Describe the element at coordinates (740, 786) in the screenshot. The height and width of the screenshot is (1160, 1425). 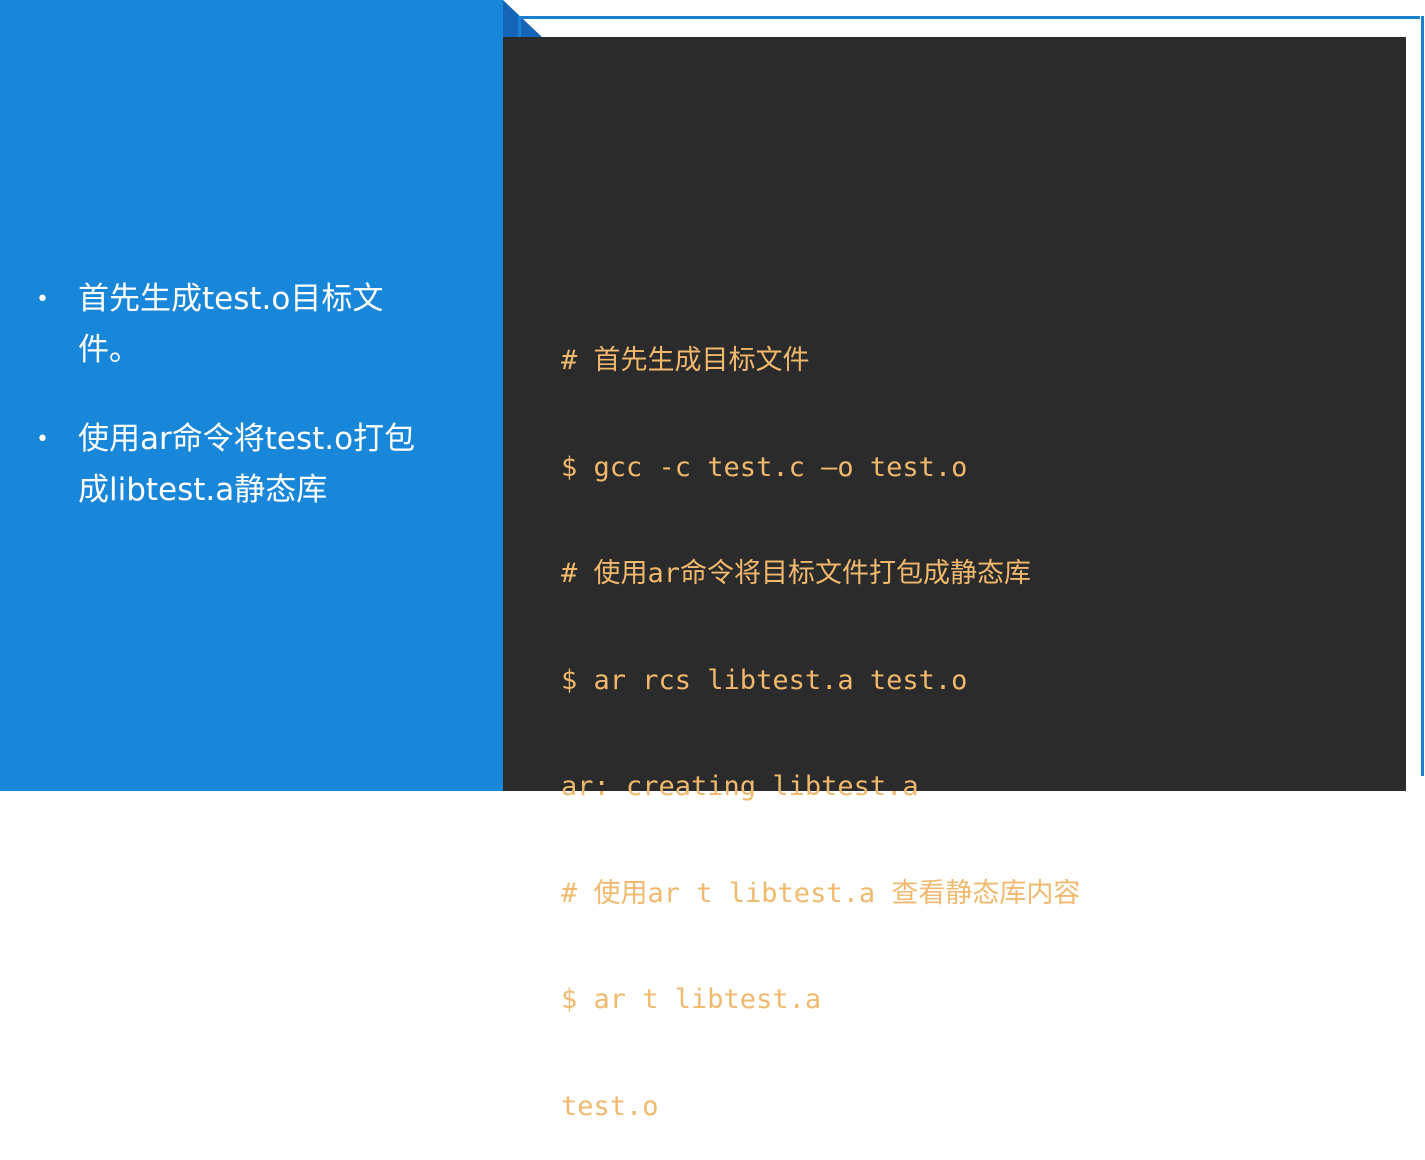
I see `code-line: ar: creating libtest.a` at that location.